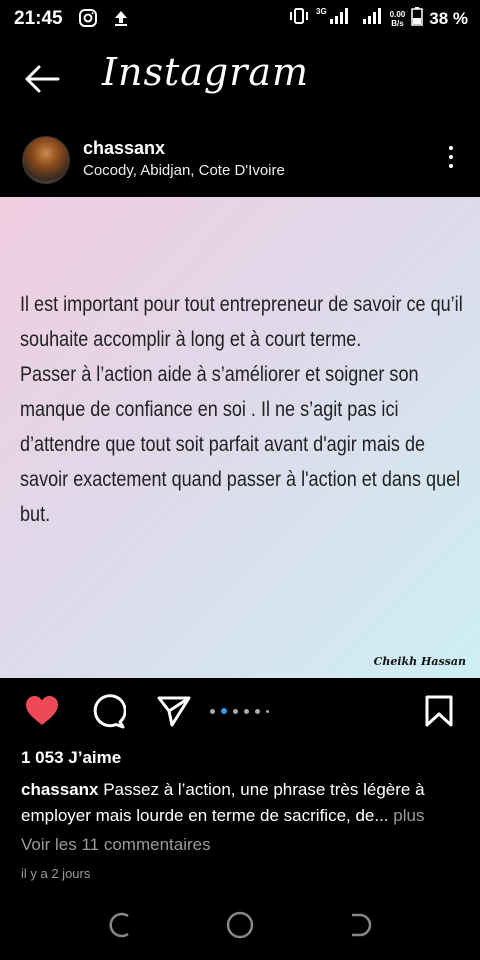 This screenshot has height=960, width=480. Describe the element at coordinates (240, 19) in the screenshot. I see `status-bar: 21:45 3G 0.00 B/s 38 %` at that location.